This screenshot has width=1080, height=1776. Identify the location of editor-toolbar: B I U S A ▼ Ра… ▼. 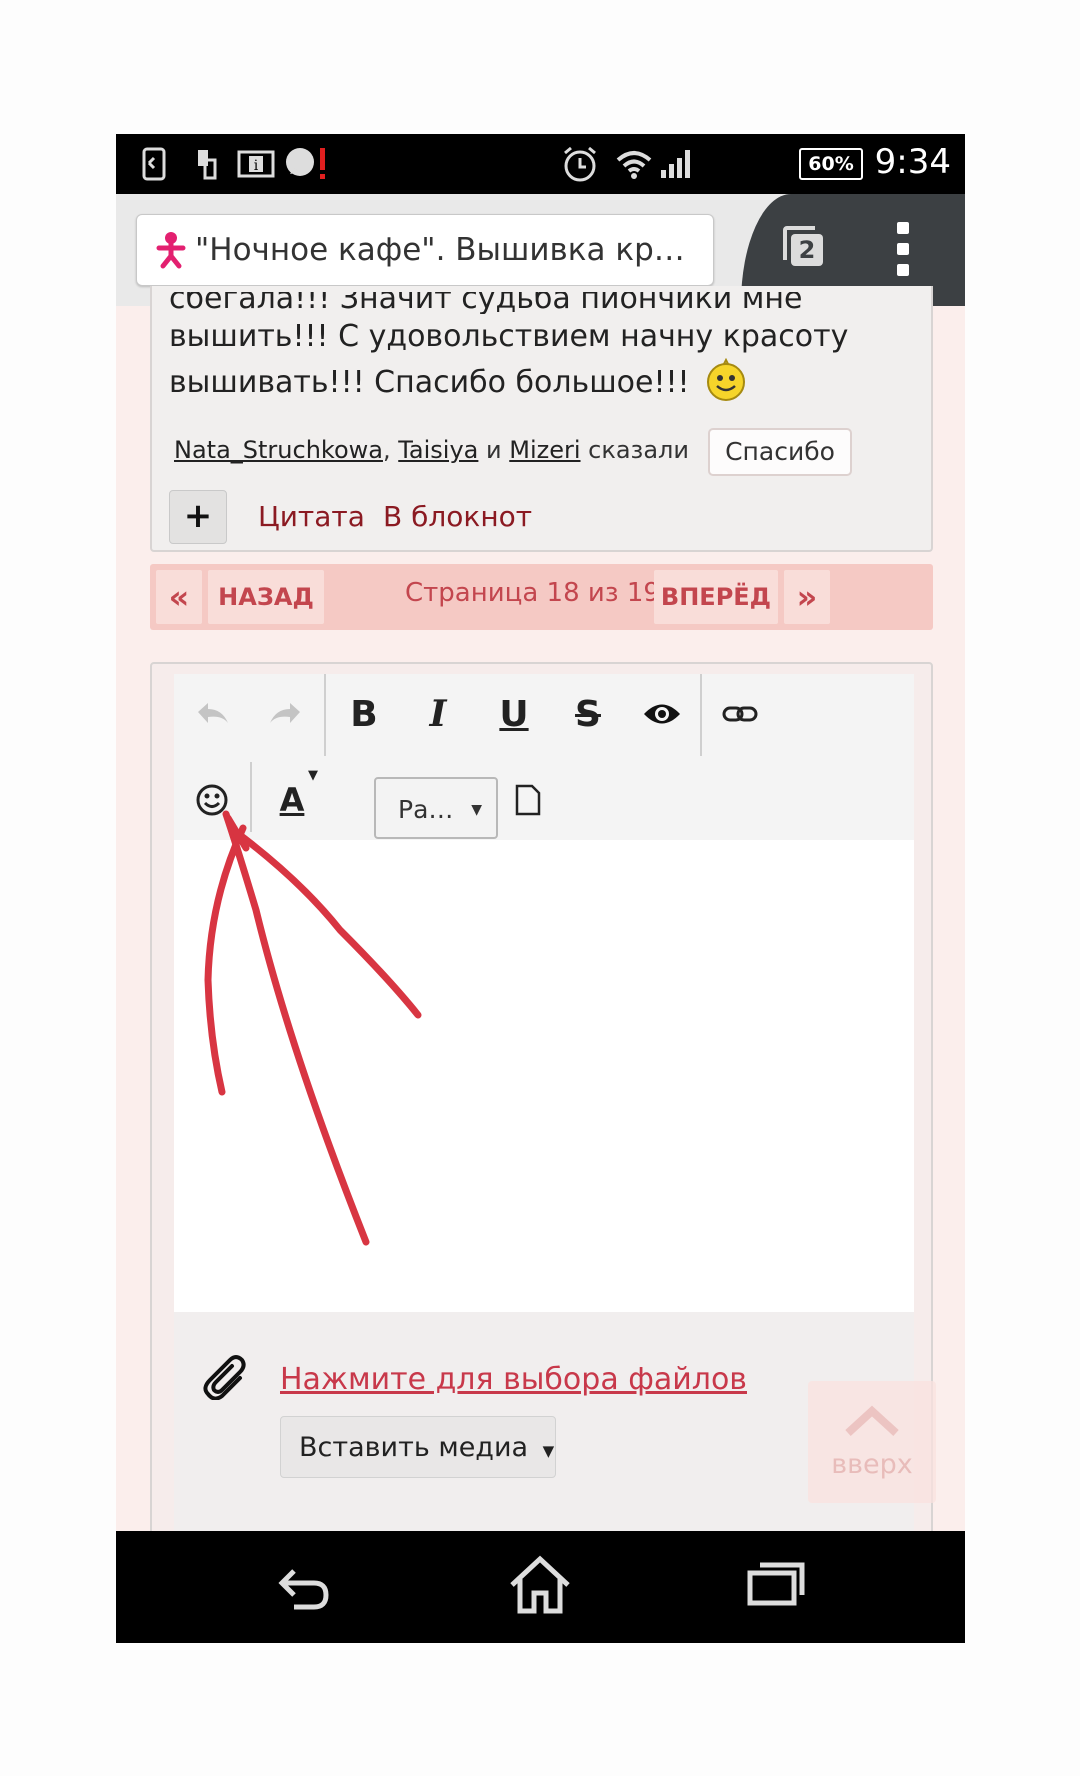
(544, 757).